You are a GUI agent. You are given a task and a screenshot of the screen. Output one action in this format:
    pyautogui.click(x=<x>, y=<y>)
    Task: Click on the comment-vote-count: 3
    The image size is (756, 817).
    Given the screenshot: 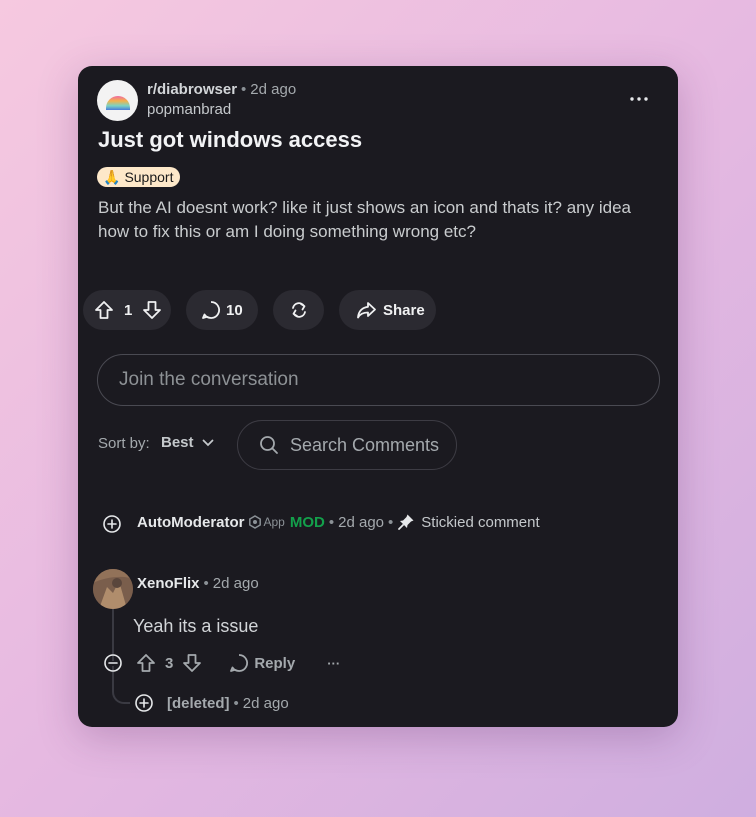 What is the action you would take?
    pyautogui.click(x=169, y=663)
    